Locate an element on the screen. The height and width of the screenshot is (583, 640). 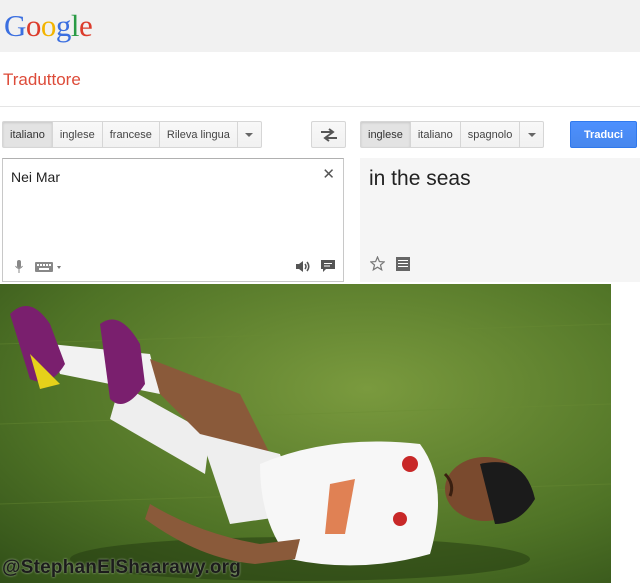
microphone-icon is located at coordinates (19, 266).